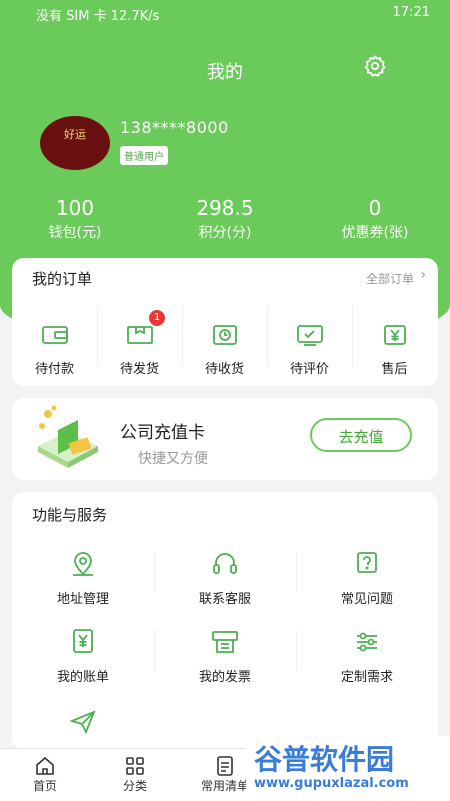 The image size is (450, 801). Describe the element at coordinates (367, 656) in the screenshot. I see `service-custom: 定制需求` at that location.